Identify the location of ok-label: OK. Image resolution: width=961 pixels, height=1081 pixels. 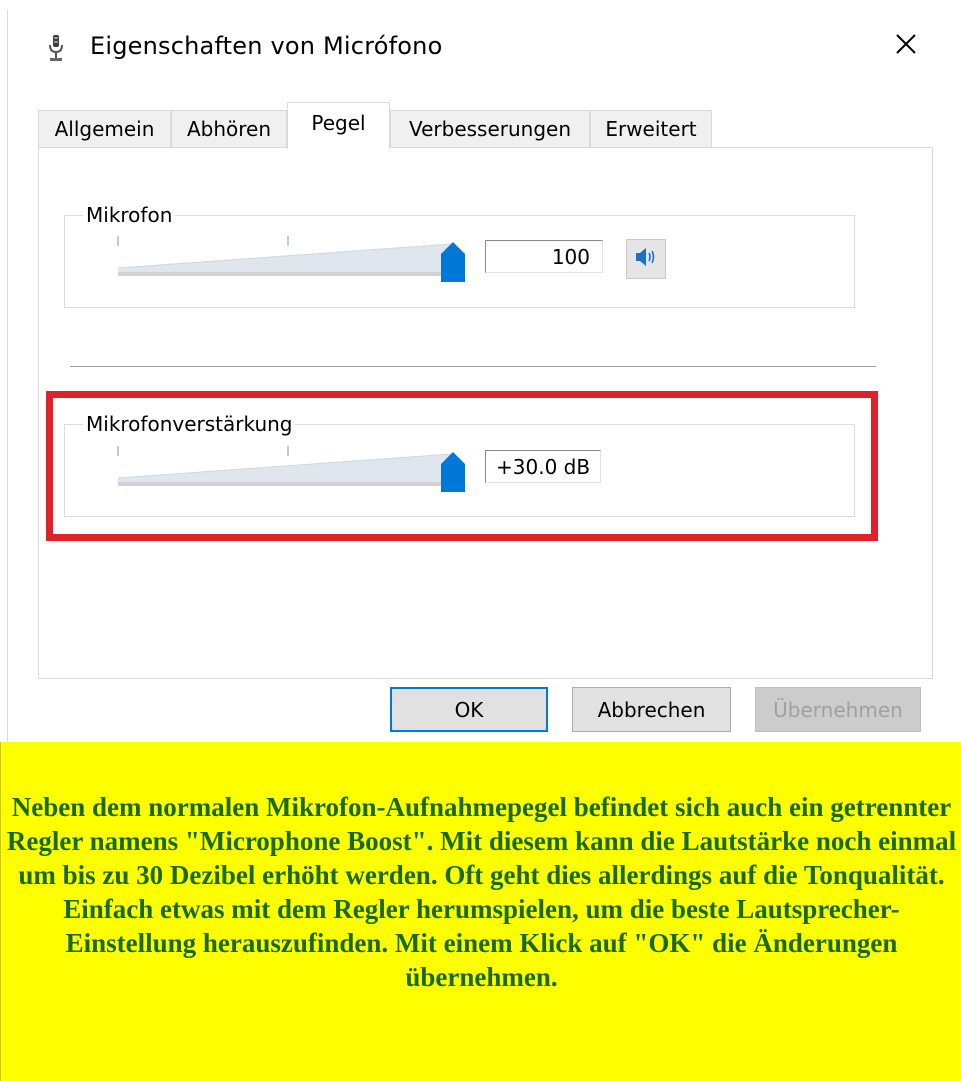
(469, 709).